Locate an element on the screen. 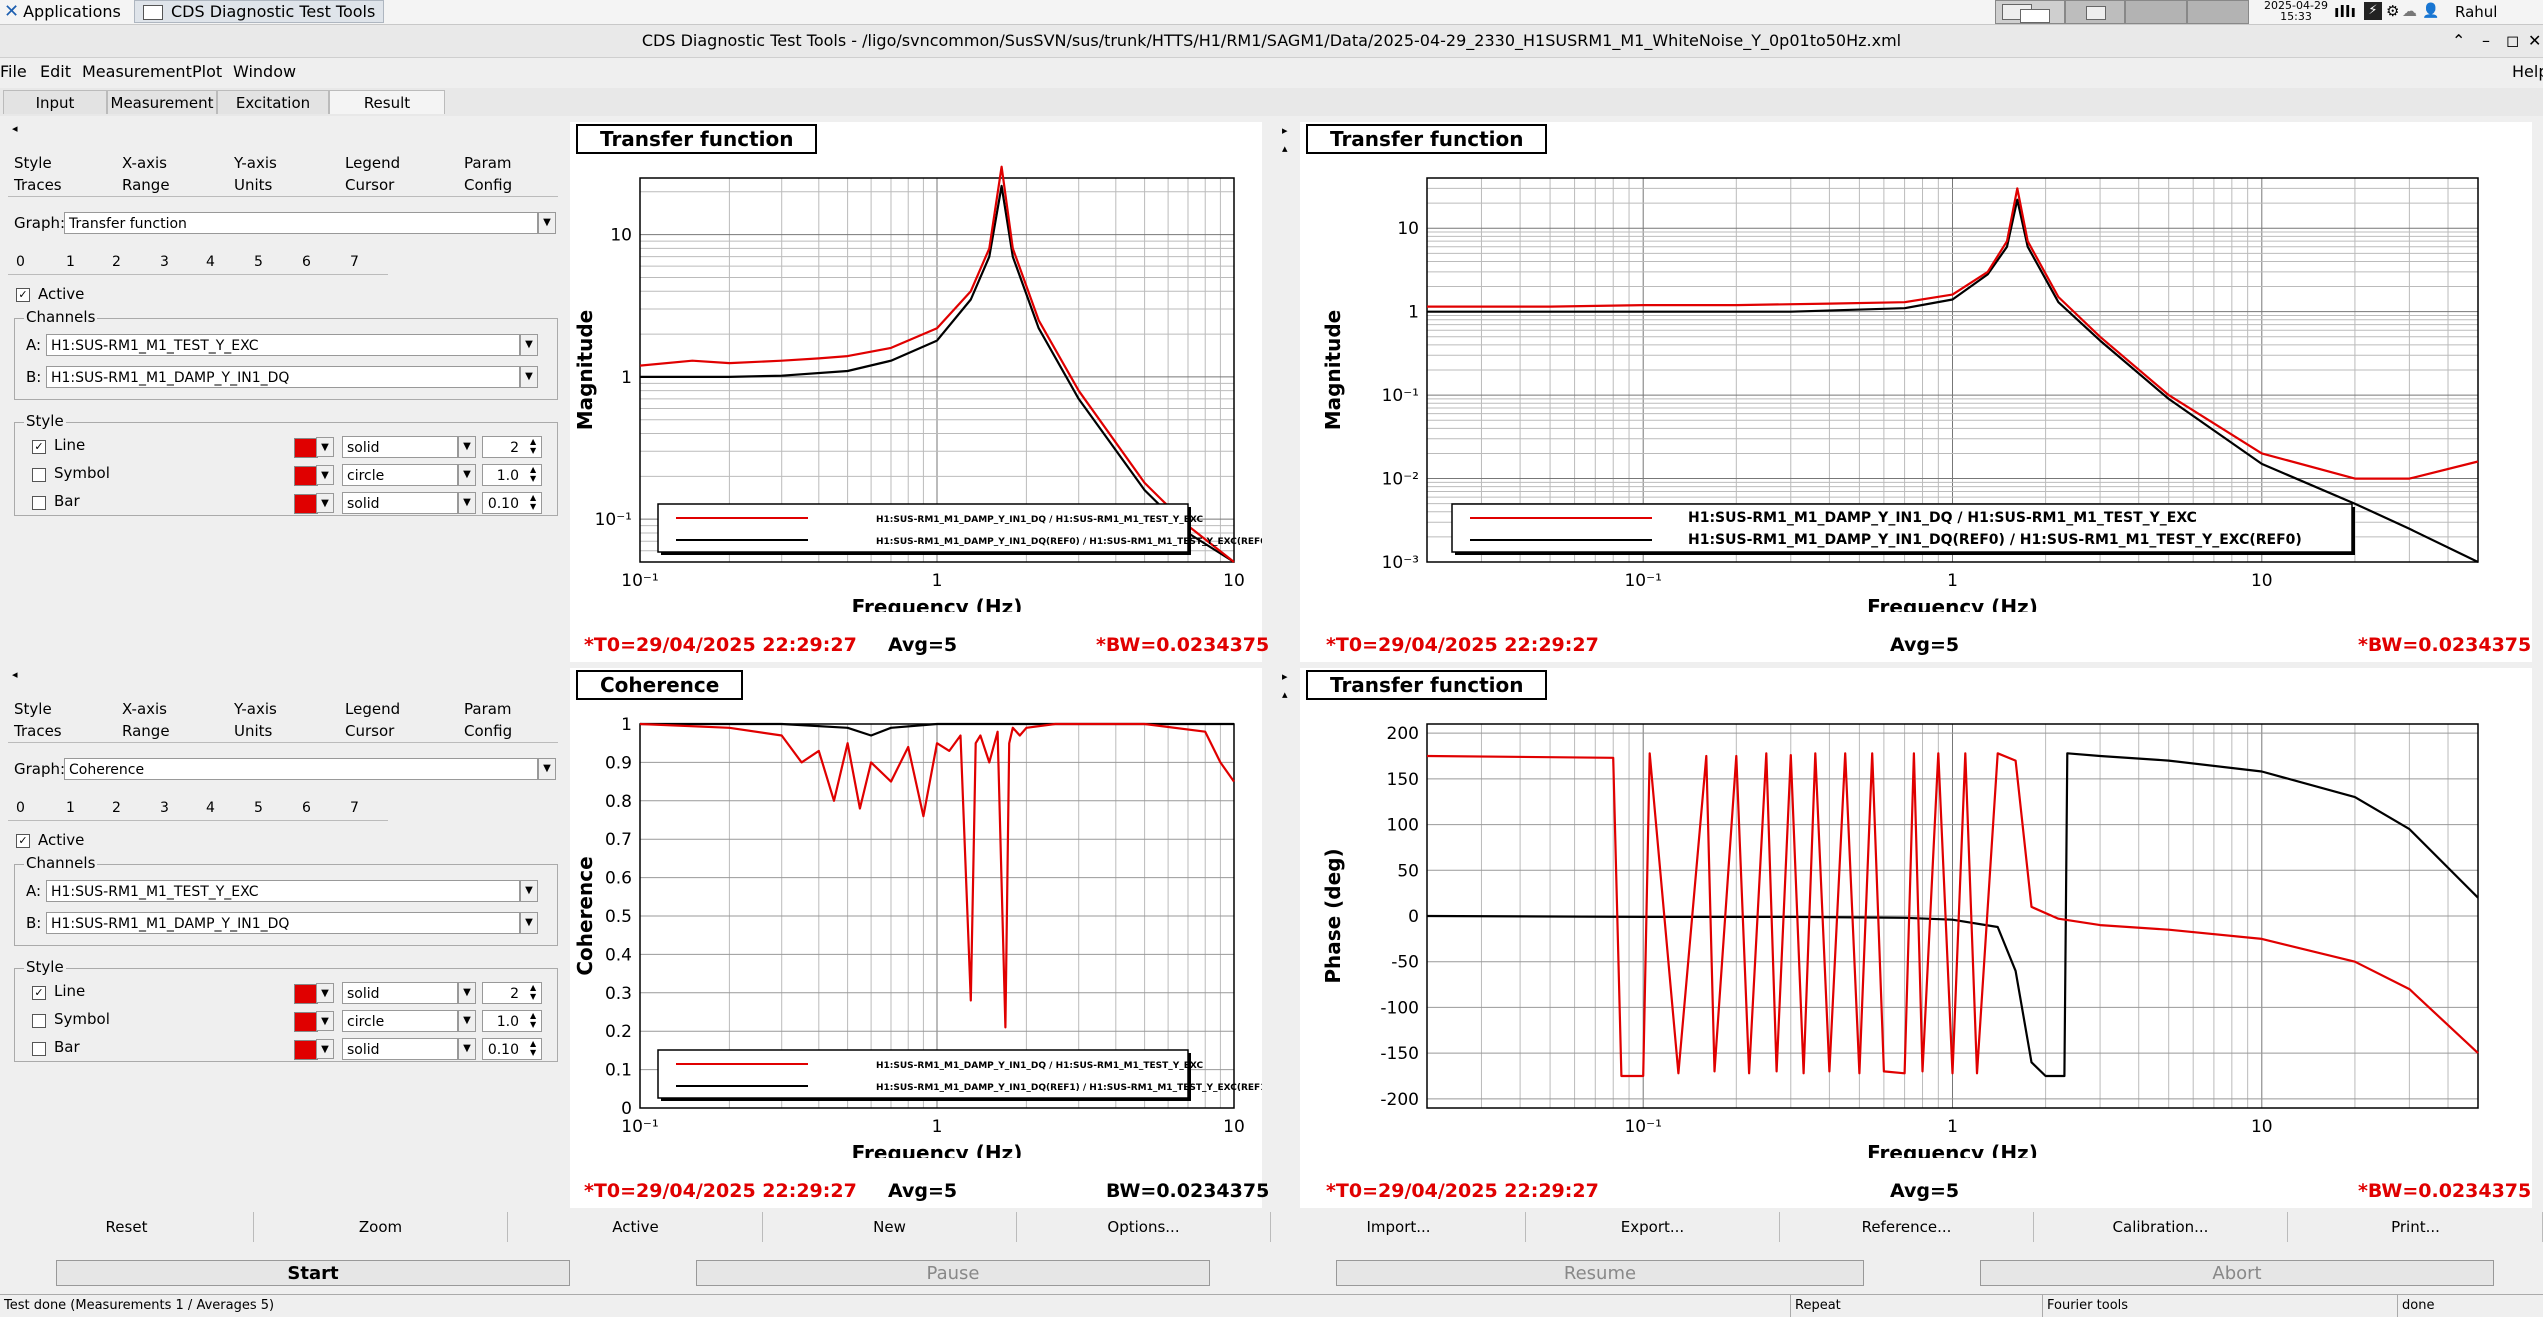 The width and height of the screenshot is (2543, 1317). minimize-icon: – is located at coordinates (2486, 41).